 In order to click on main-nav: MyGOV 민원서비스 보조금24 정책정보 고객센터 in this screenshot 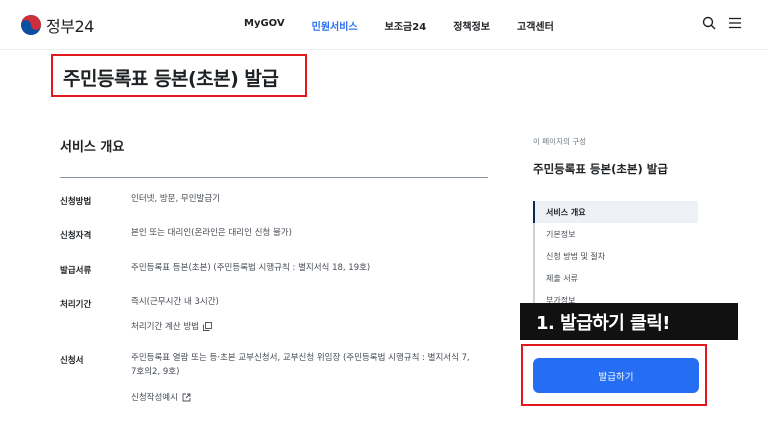, I will do `click(412, 25)`.